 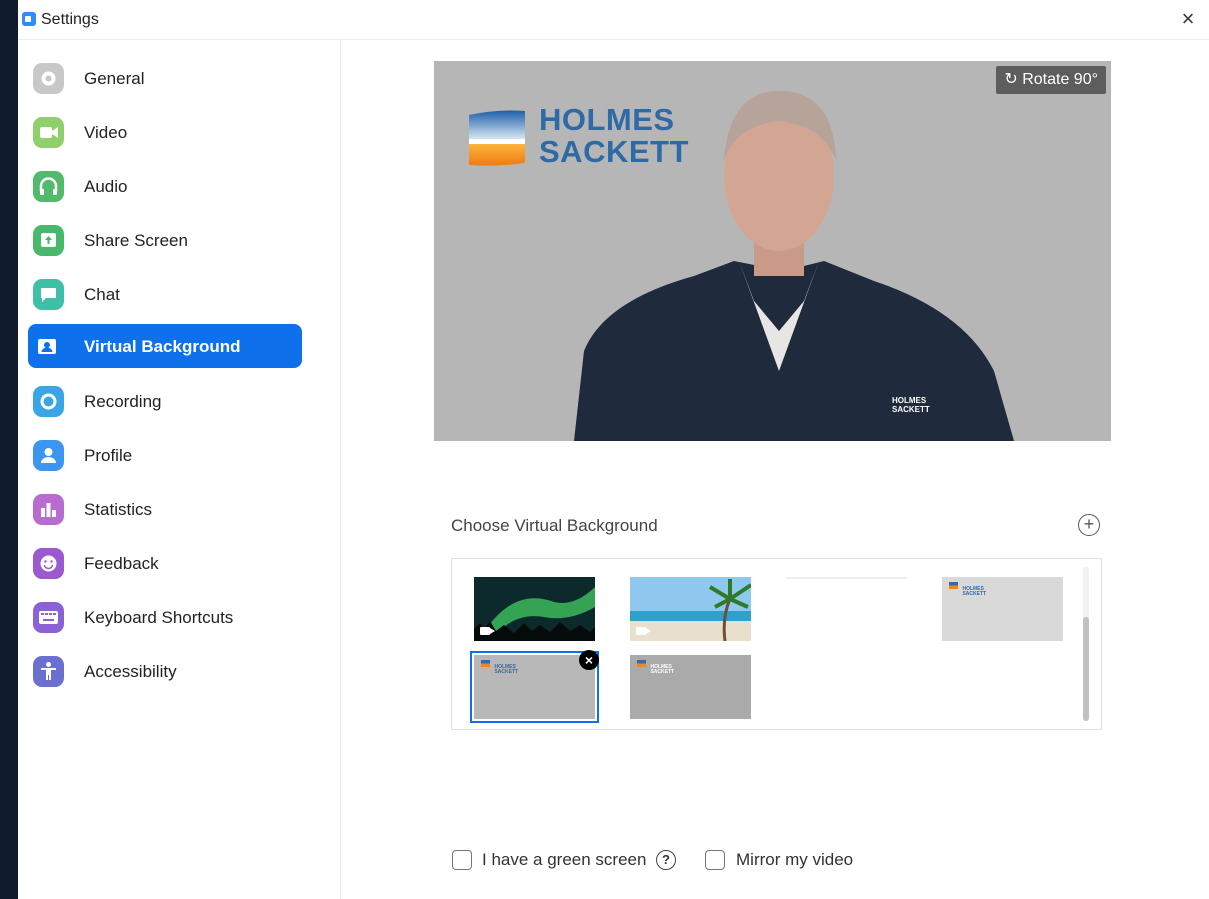 What do you see at coordinates (497, 138) in the screenshot?
I see `logo-graphic` at bounding box center [497, 138].